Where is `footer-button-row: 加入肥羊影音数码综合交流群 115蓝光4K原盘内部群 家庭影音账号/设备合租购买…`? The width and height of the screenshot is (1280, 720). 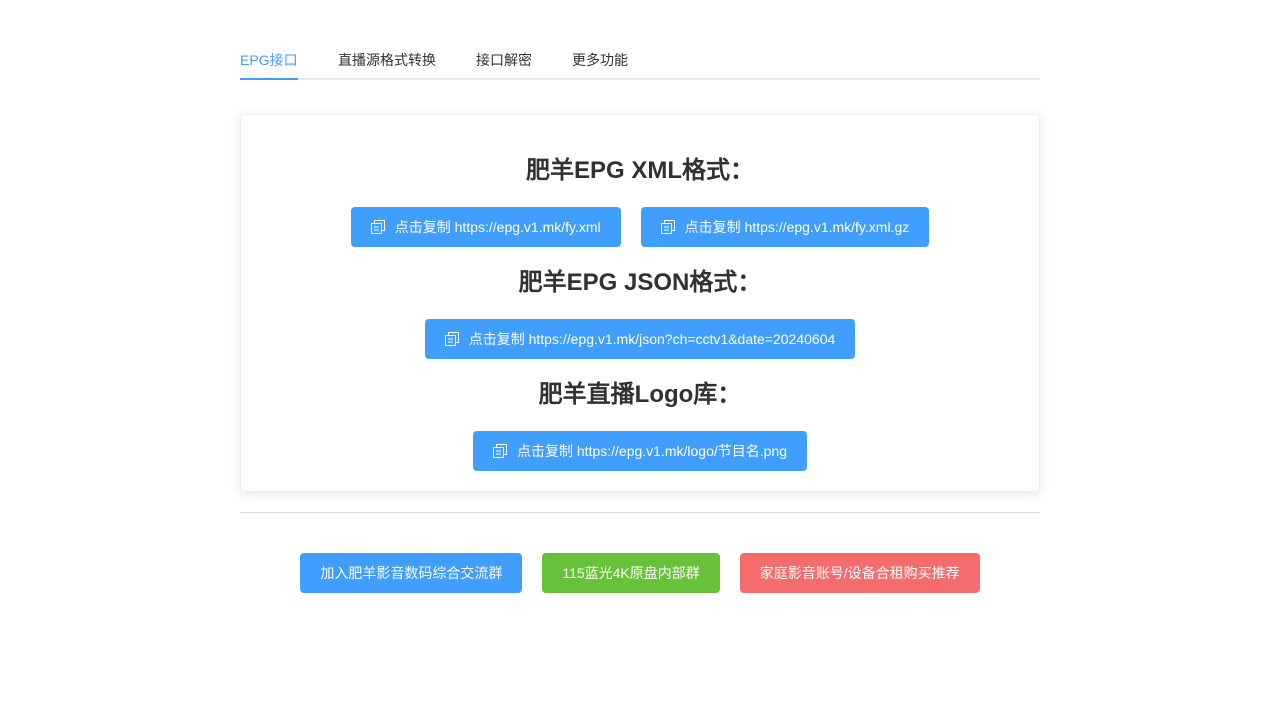
footer-button-row: 加入肥羊影音数码综合交流群 115蓝光4K原盘内部群 家庭影音账号/设备合租购买… is located at coordinates (640, 573).